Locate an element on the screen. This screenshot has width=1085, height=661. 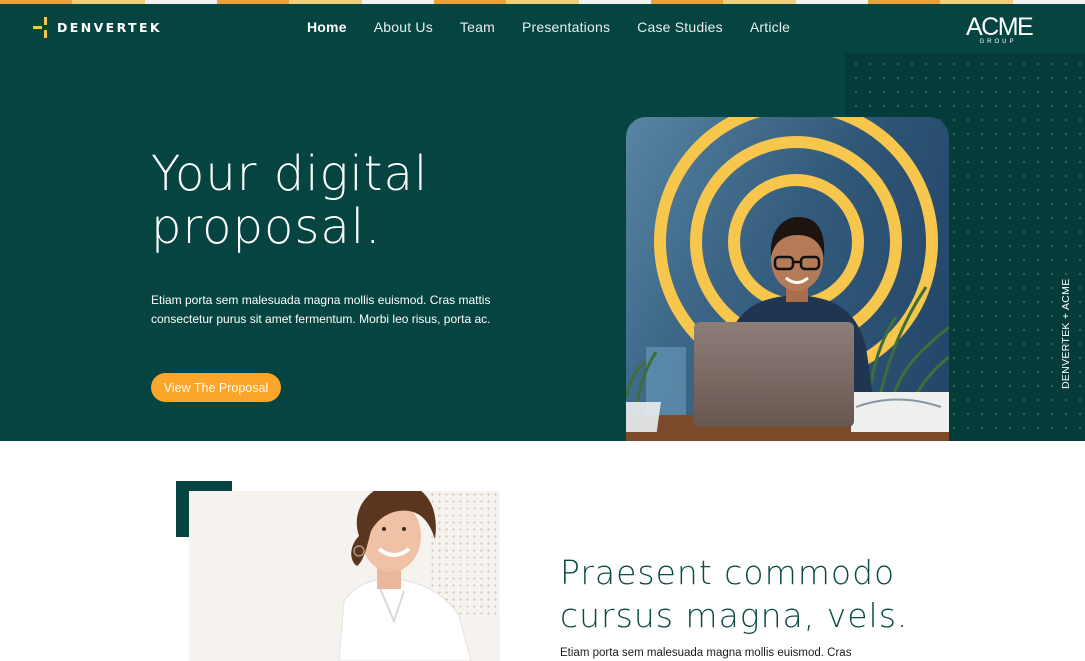
nav-article: Article is located at coordinates (770, 27).